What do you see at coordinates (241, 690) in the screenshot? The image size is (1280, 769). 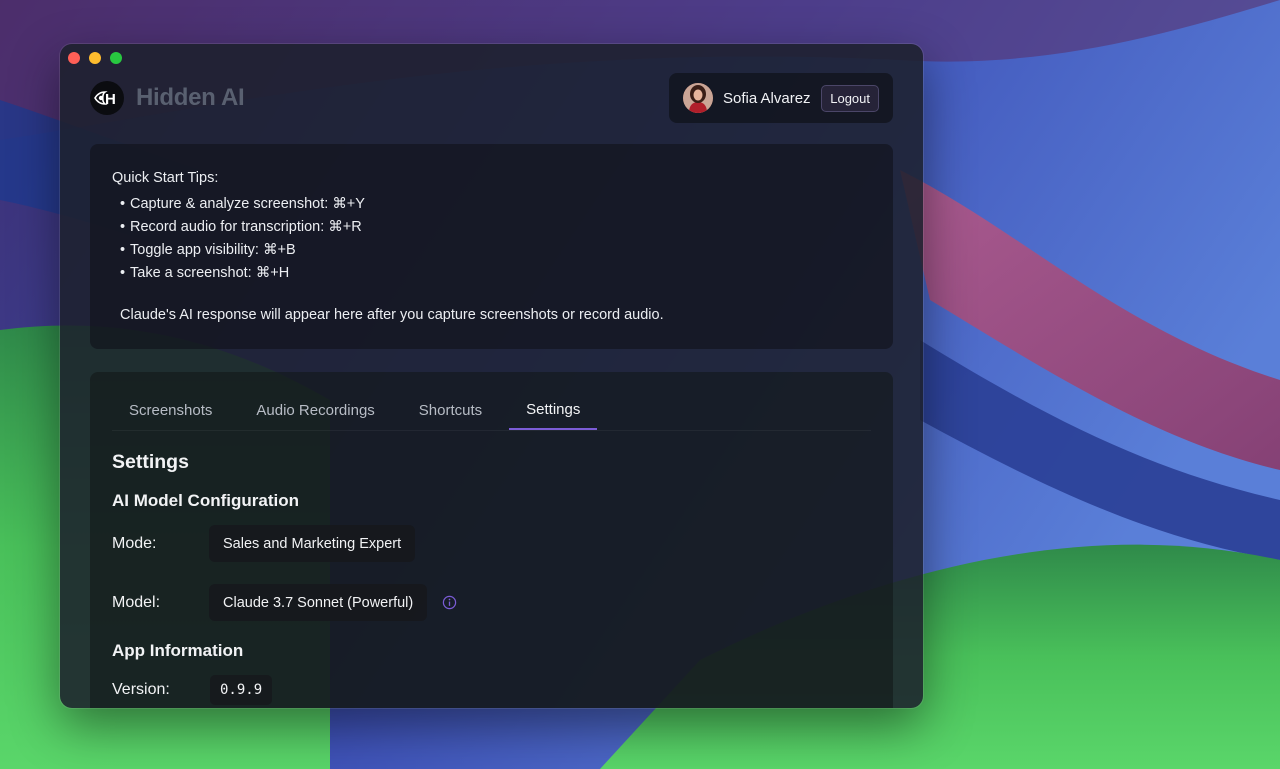 I see `version-value: 0.9.9` at bounding box center [241, 690].